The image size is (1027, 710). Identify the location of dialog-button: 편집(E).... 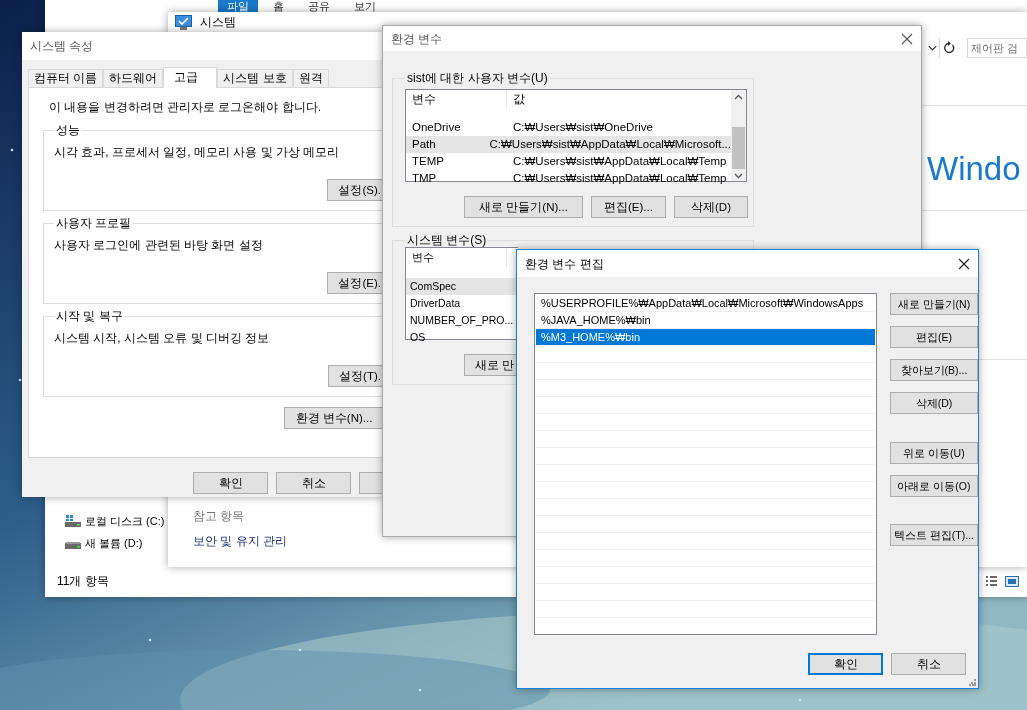
(628, 207).